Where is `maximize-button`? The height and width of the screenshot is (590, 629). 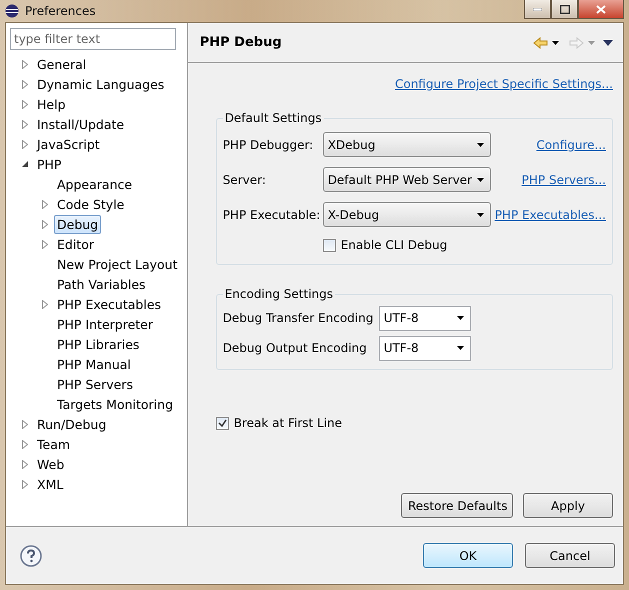 maximize-button is located at coordinates (564, 9).